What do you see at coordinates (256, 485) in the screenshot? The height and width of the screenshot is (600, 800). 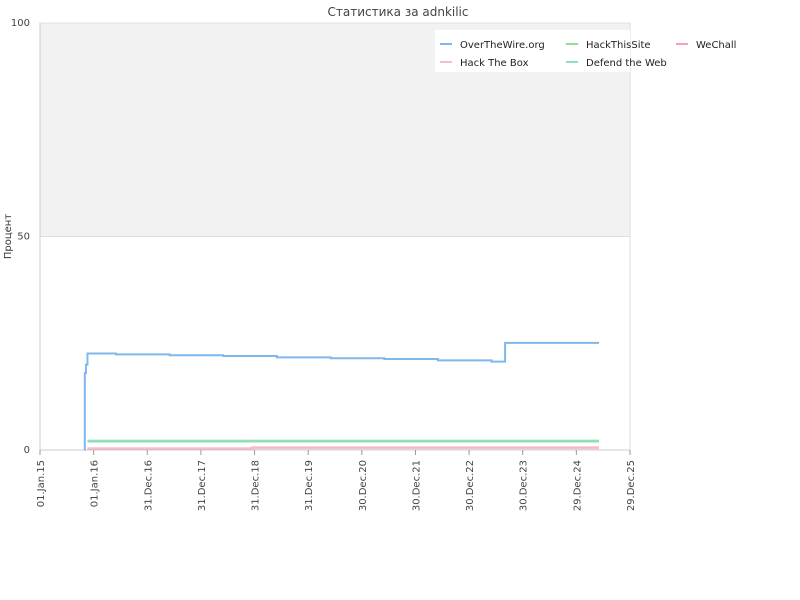 I see `x-tick-label: 31.Dec.18` at bounding box center [256, 485].